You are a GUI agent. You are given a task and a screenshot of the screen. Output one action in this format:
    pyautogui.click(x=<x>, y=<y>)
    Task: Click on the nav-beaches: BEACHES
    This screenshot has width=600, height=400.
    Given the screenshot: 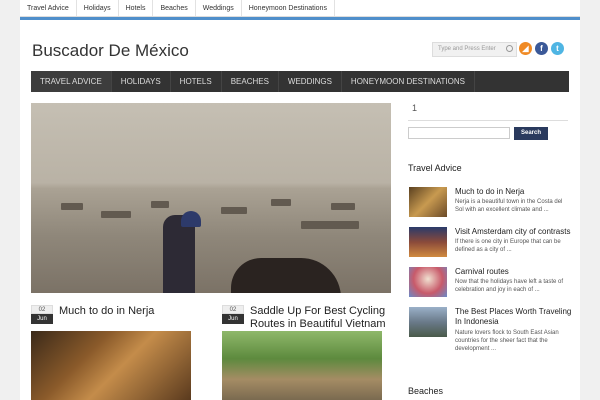 What is the action you would take?
    pyautogui.click(x=250, y=81)
    